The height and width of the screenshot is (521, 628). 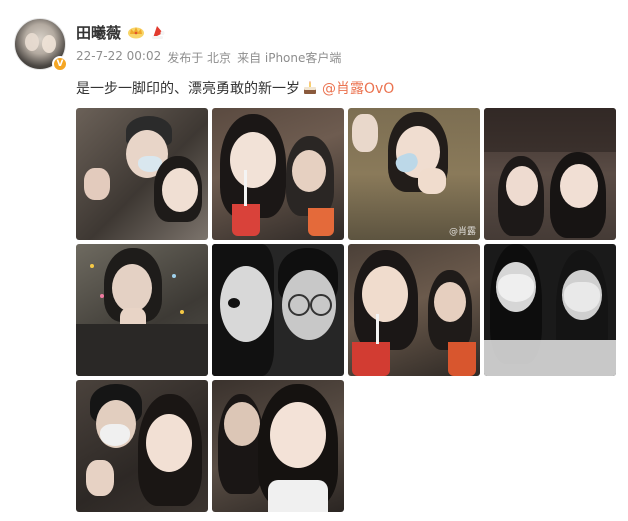 What do you see at coordinates (358, 88) in the screenshot?
I see `mention-link: @肖露OvO` at bounding box center [358, 88].